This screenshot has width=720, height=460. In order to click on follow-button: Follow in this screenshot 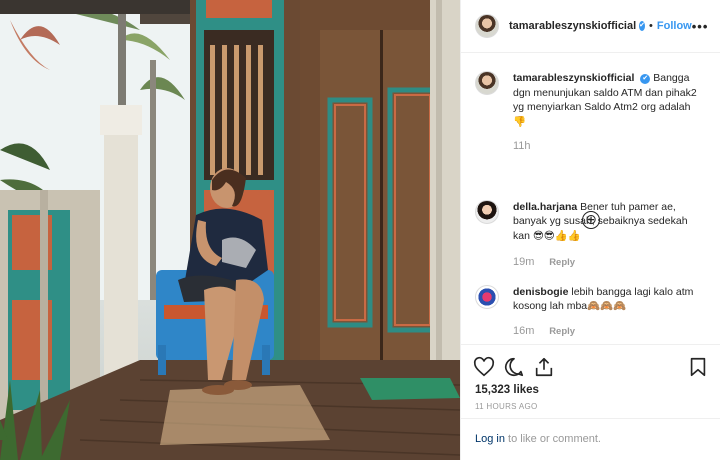, I will do `click(674, 26)`.